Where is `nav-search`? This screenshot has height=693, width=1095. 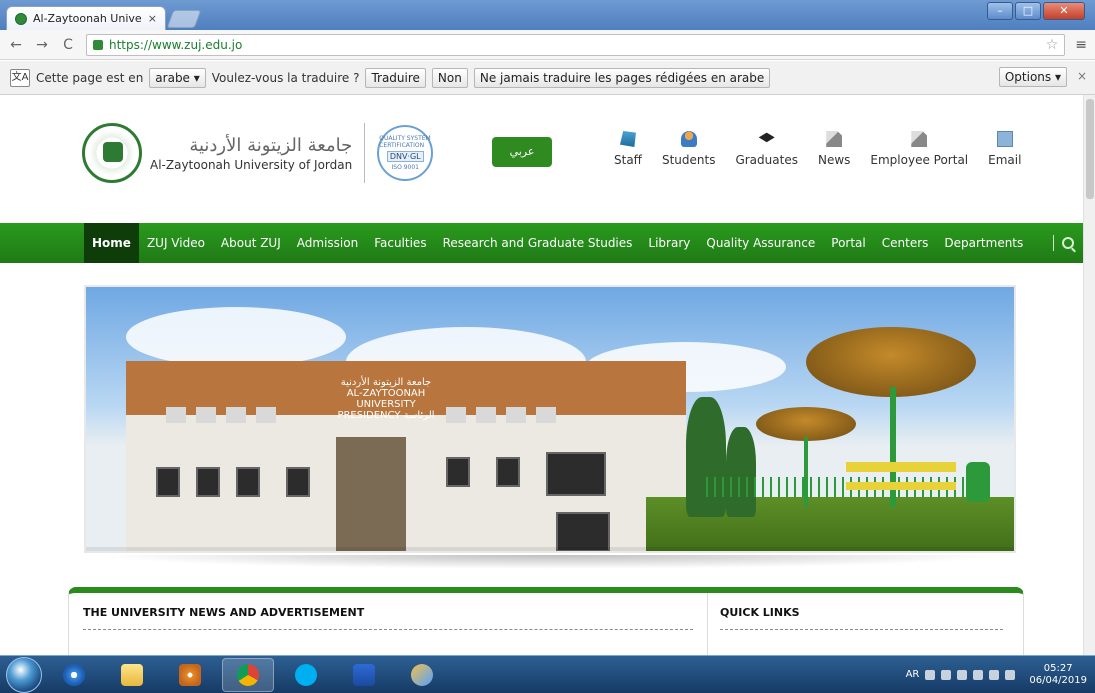
nav-search is located at coordinates (1064, 243).